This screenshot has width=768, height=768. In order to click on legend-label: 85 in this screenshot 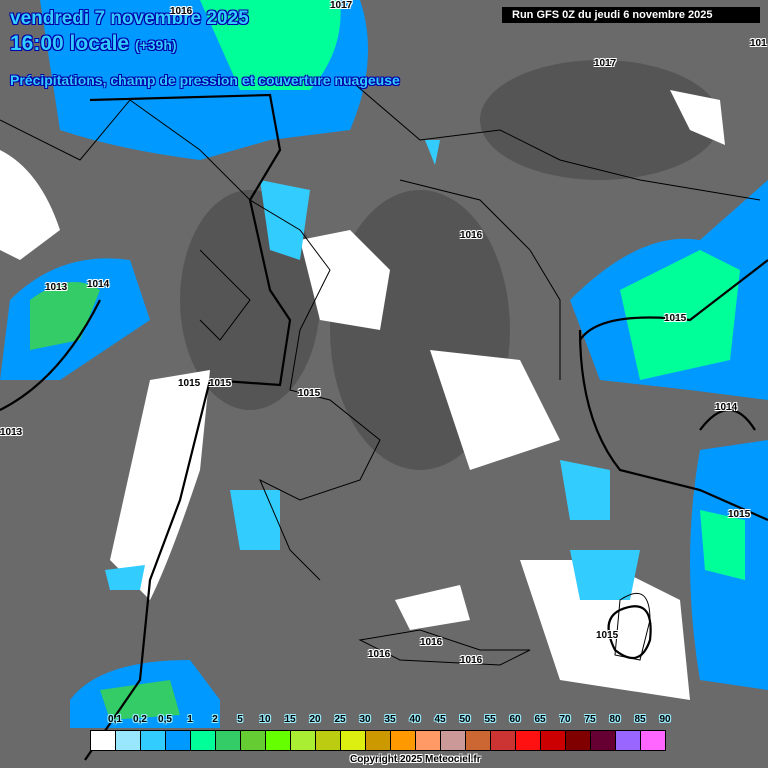, I will do `click(640, 719)`.